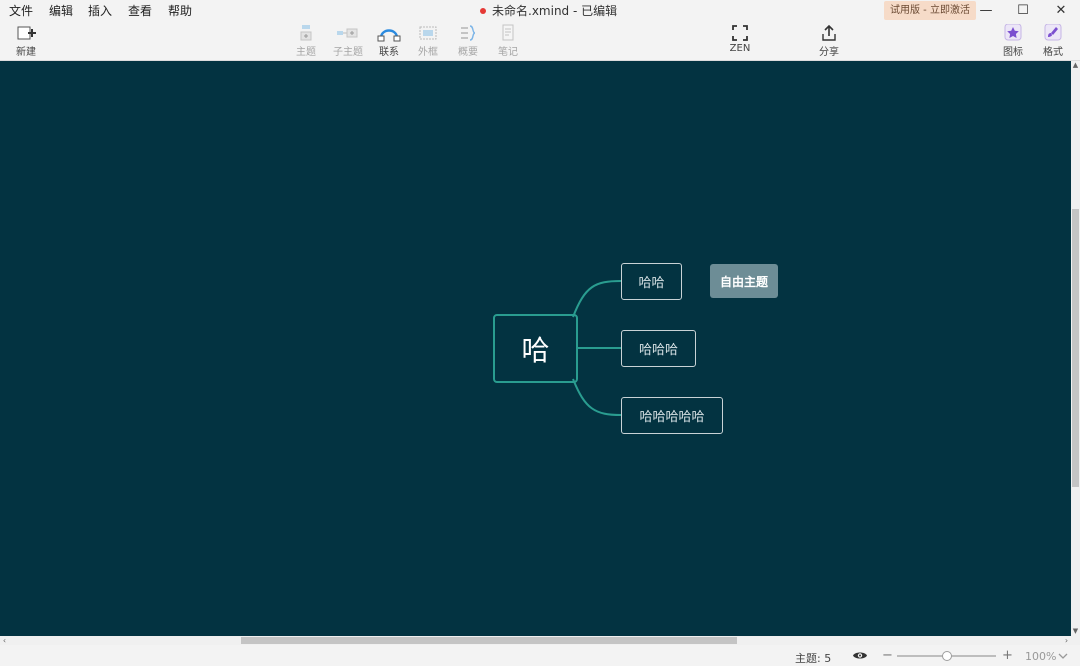  What do you see at coordinates (389, 33) in the screenshot?
I see `relationship-icon` at bounding box center [389, 33].